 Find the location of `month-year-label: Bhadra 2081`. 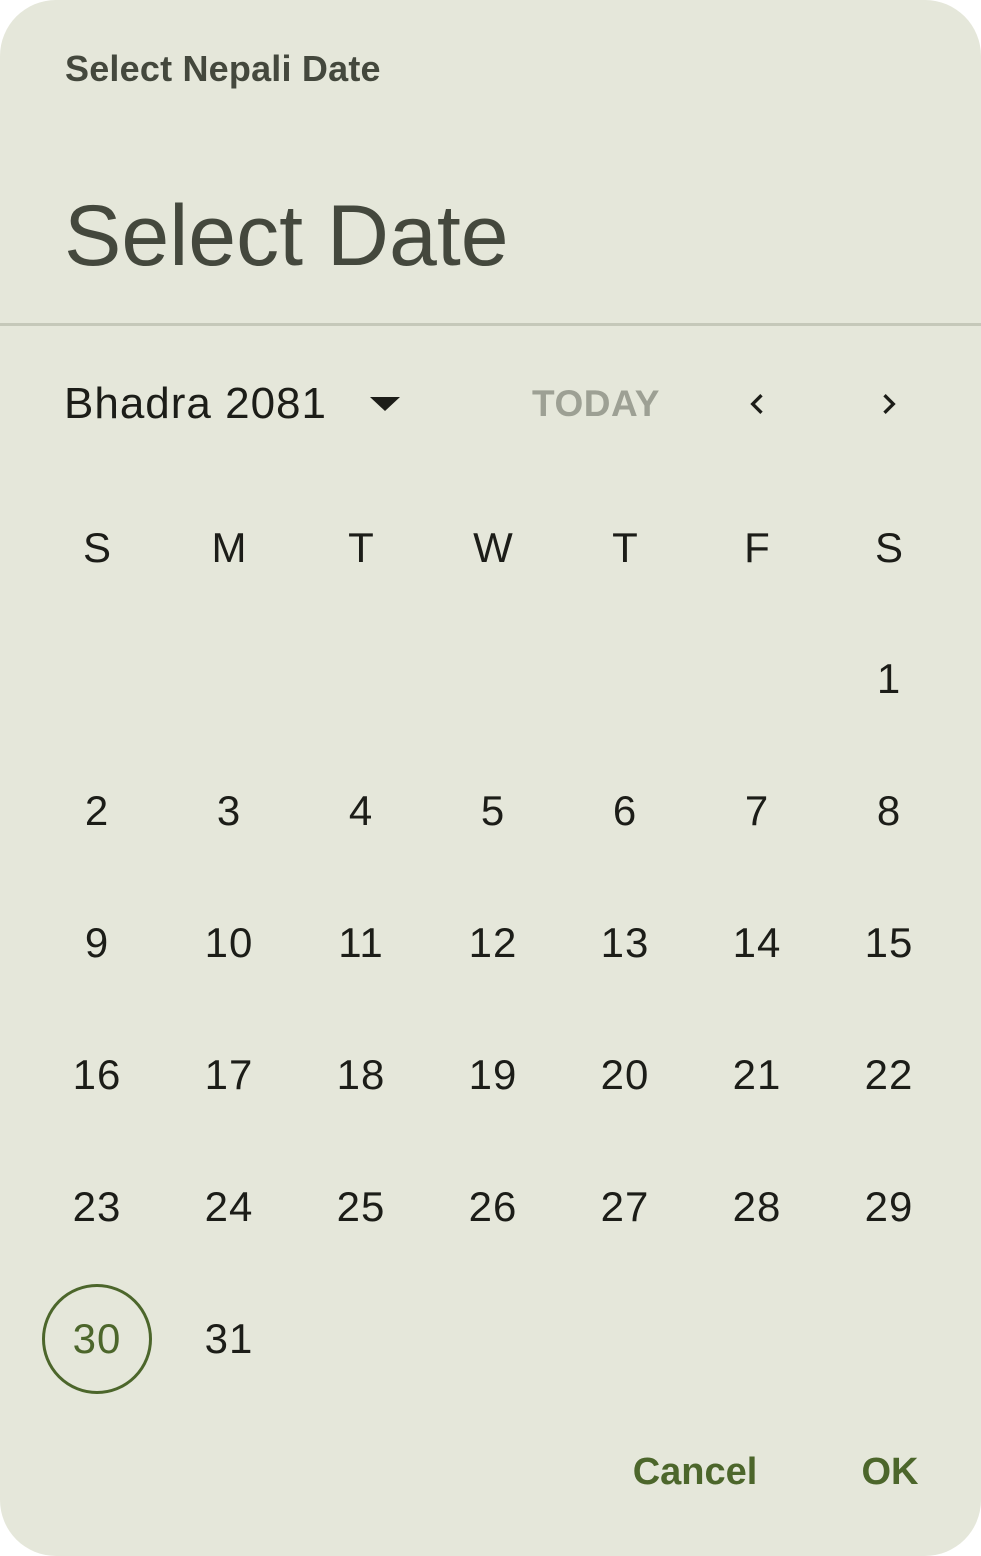

month-year-label: Bhadra 2081 is located at coordinates (195, 403).